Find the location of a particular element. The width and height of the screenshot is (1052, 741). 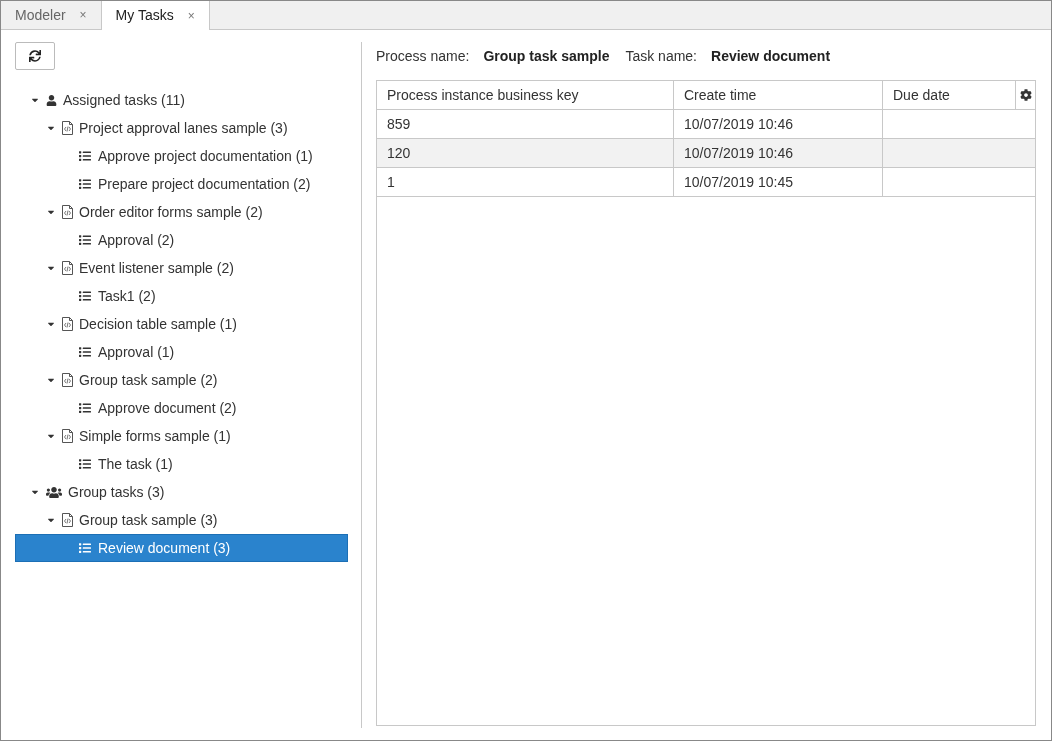

table-row: 120 10/07/2019 10:46 is located at coordinates (706, 153).